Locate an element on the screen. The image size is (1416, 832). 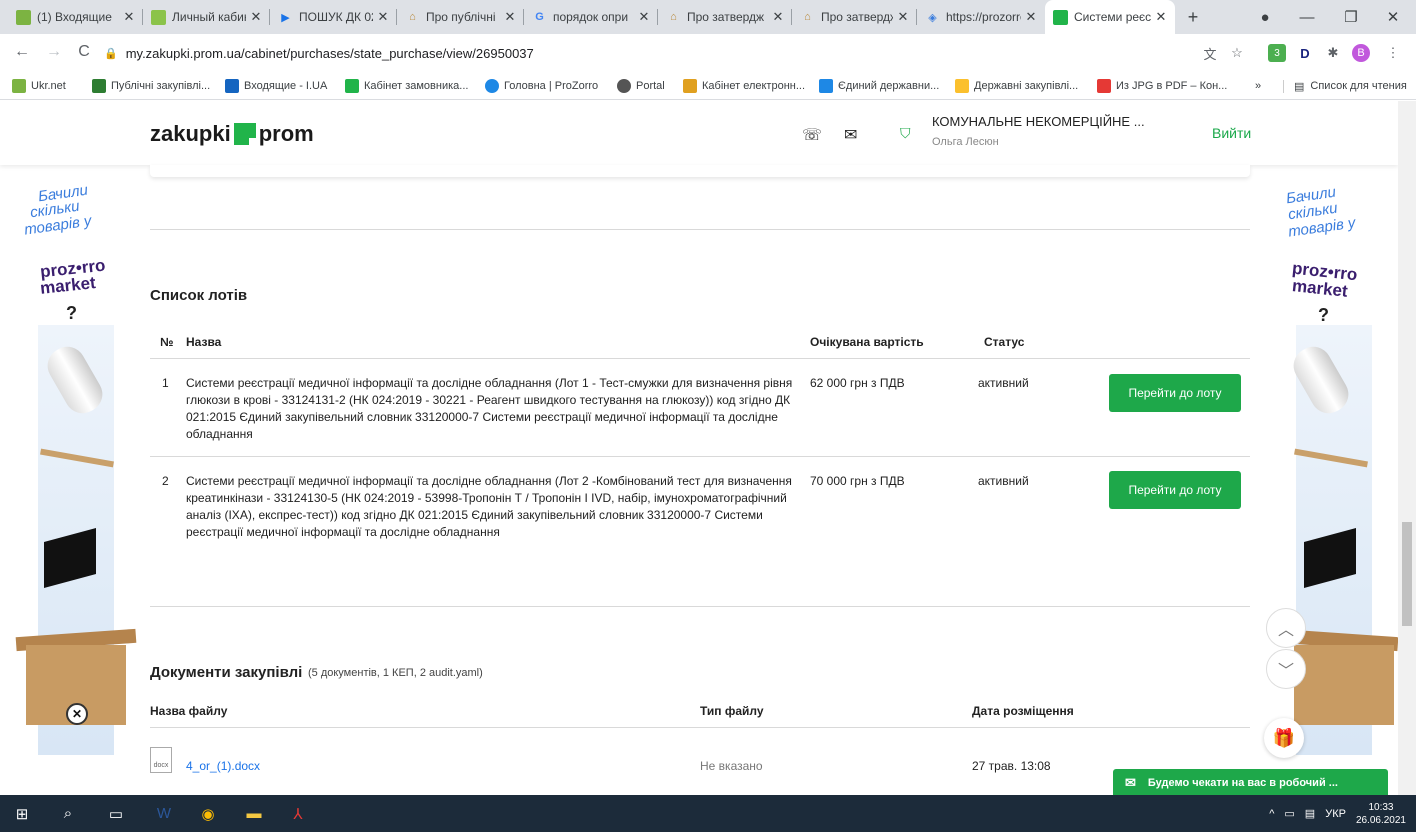
minimize-icon: — is located at coordinates (1307, 17).